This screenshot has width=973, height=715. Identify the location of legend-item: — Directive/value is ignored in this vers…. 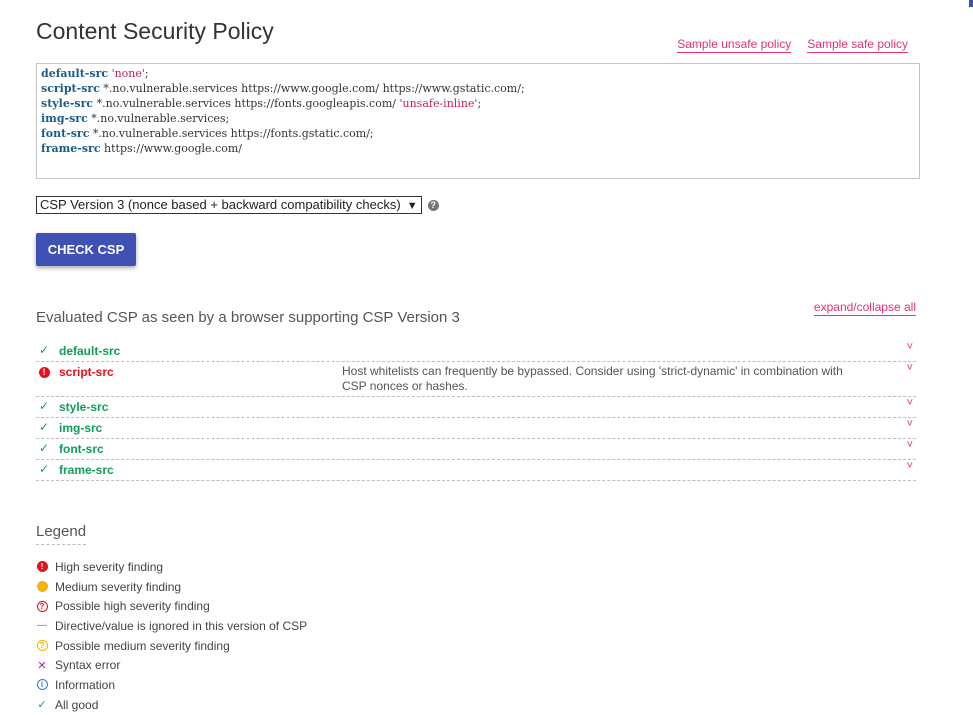
(171, 626).